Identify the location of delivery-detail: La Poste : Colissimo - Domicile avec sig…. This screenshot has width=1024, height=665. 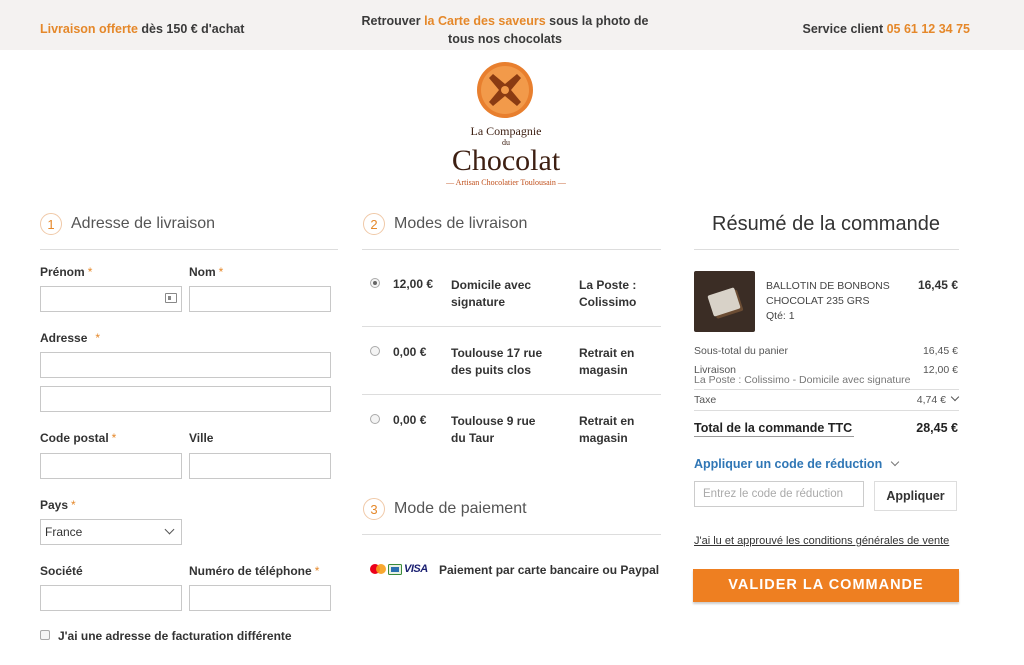
(802, 380).